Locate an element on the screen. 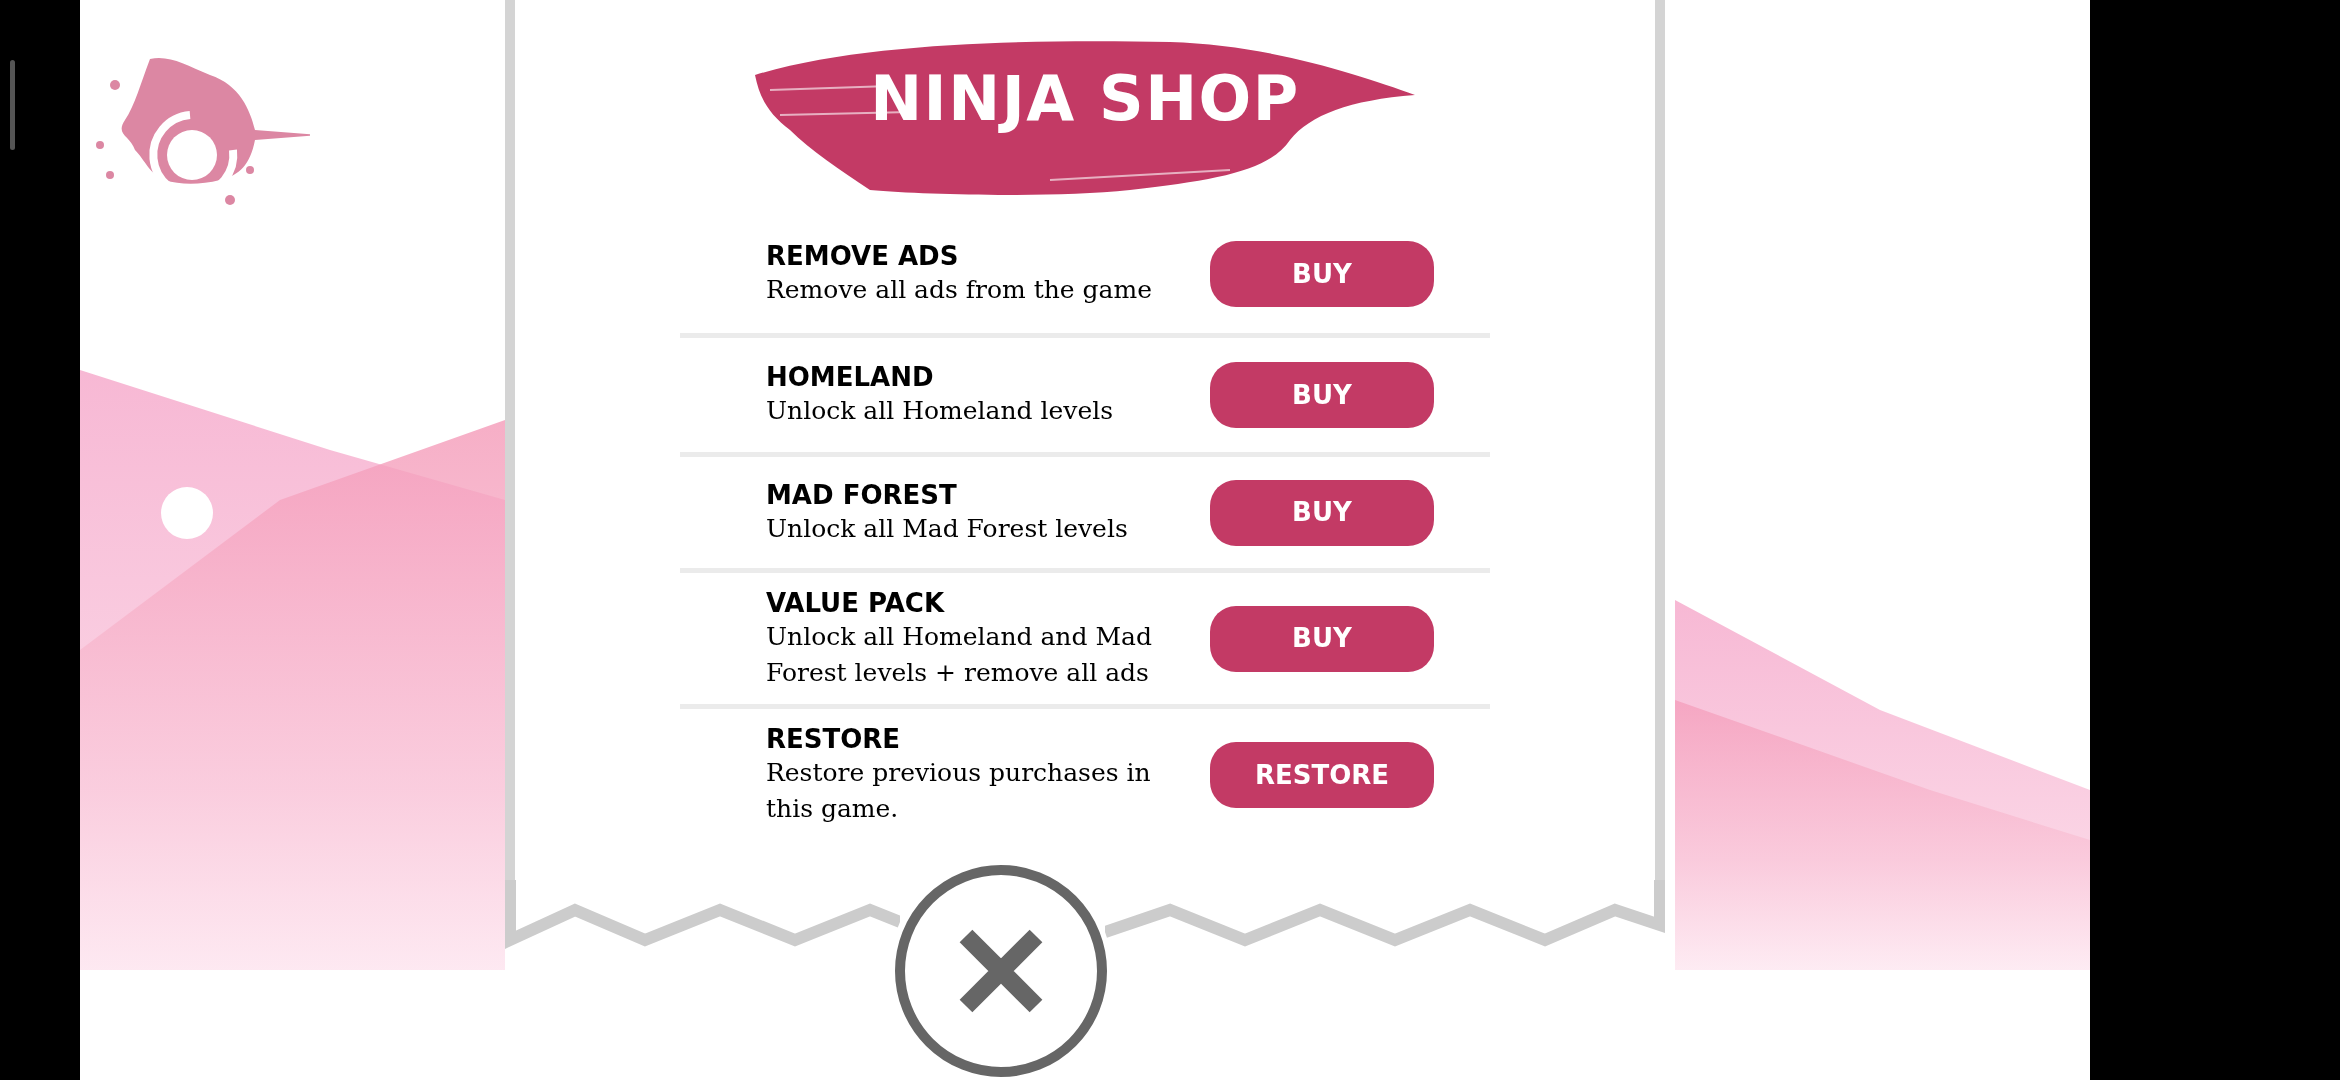 This screenshot has width=2340, height=1080. item-title: VALUE PACK is located at coordinates (856, 602).